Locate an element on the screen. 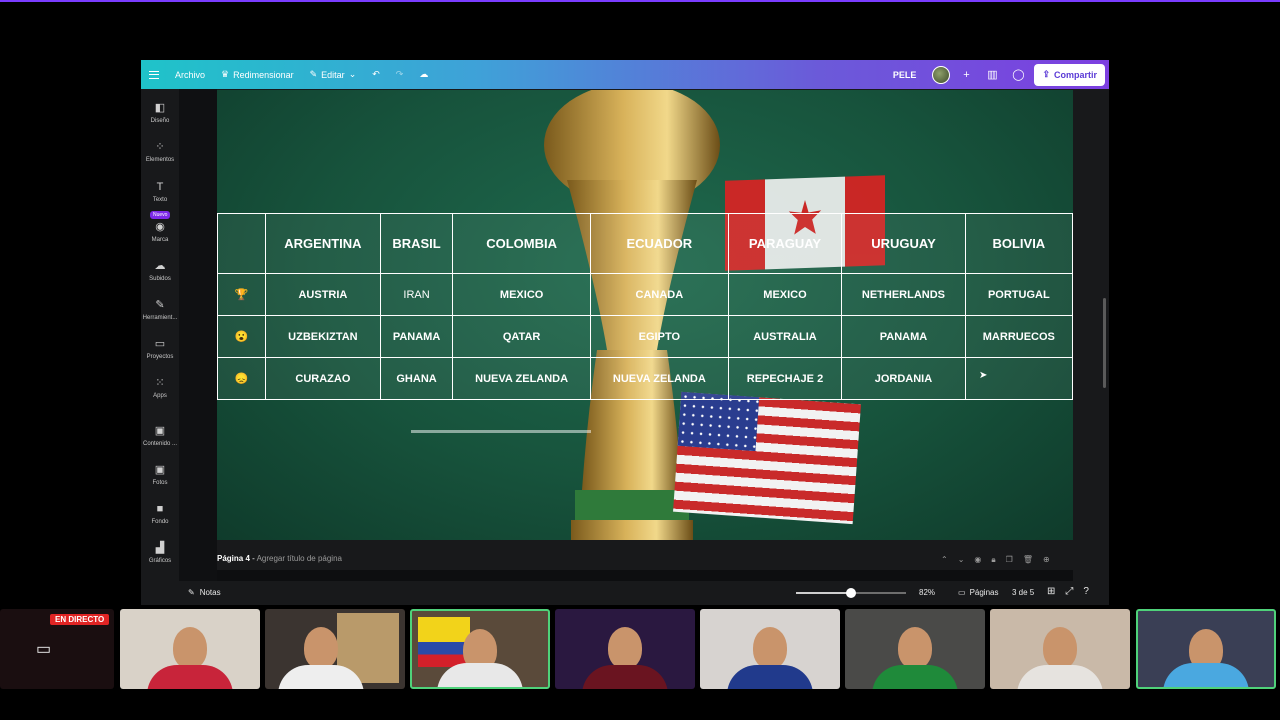  header-cell: PARAGUAY is located at coordinates (785, 243).